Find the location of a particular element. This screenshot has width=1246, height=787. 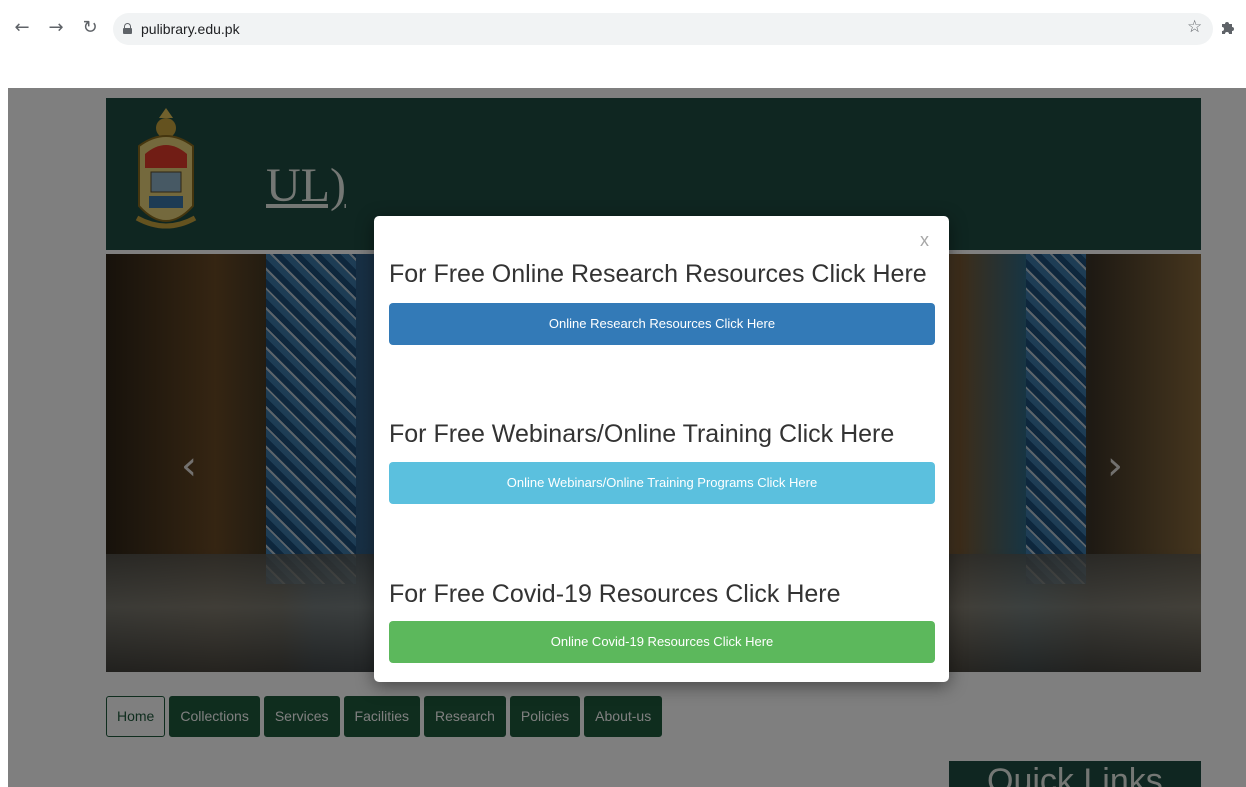

url-text: pulibrary.edu.pk is located at coordinates (190, 29).